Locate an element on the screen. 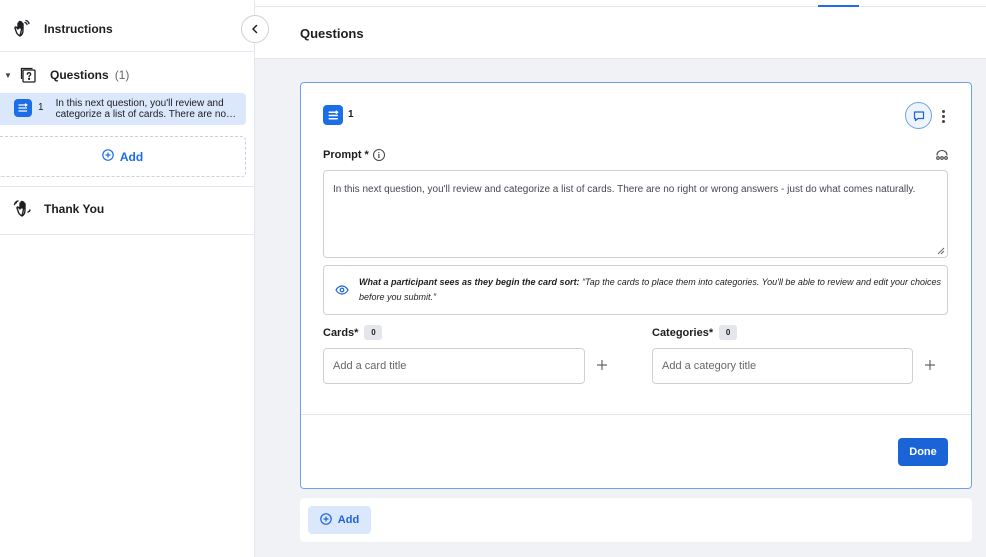  add-category-button is located at coordinates (930, 365).